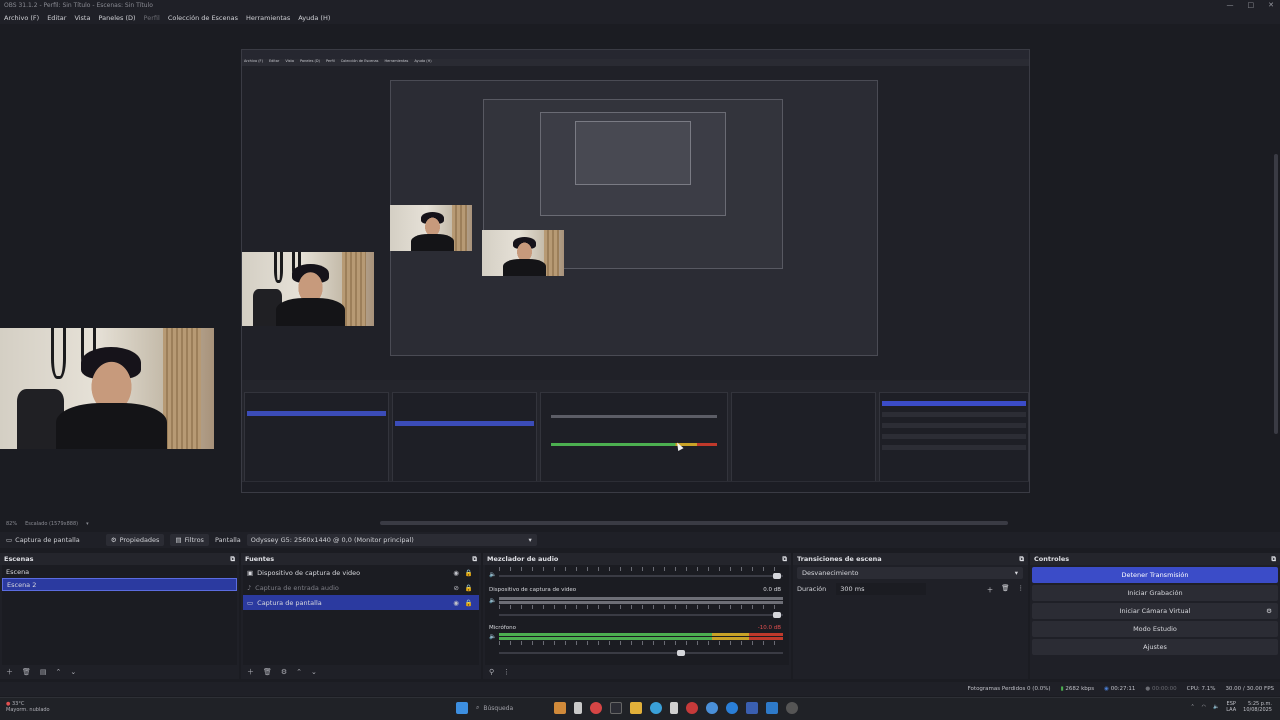  What do you see at coordinates (792, 708) in the screenshot?
I see `obs-icon` at bounding box center [792, 708].